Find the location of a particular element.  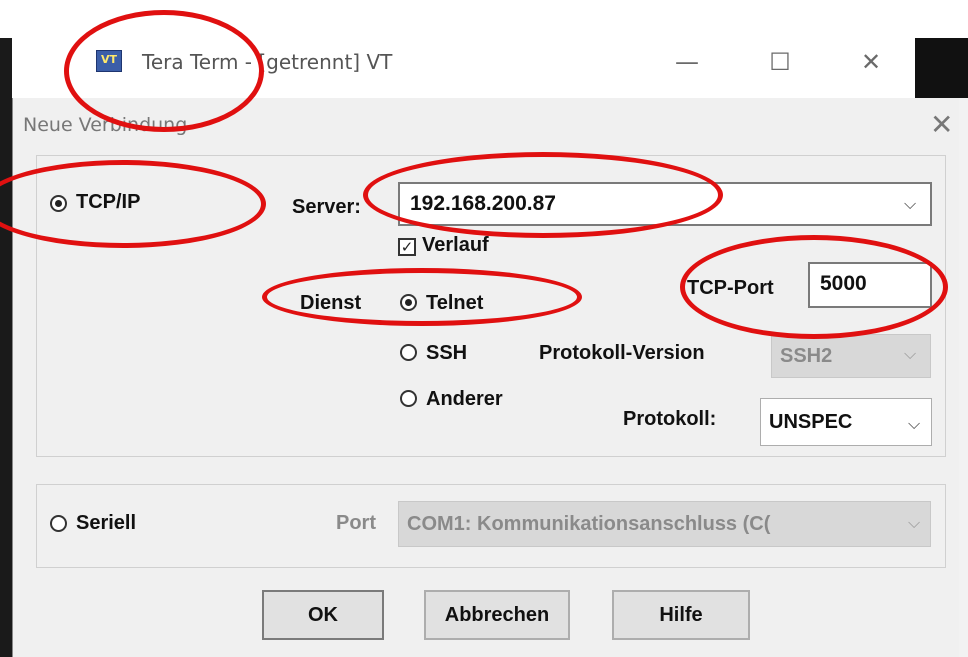

protocol-select: UNSPEC is located at coordinates (846, 422).